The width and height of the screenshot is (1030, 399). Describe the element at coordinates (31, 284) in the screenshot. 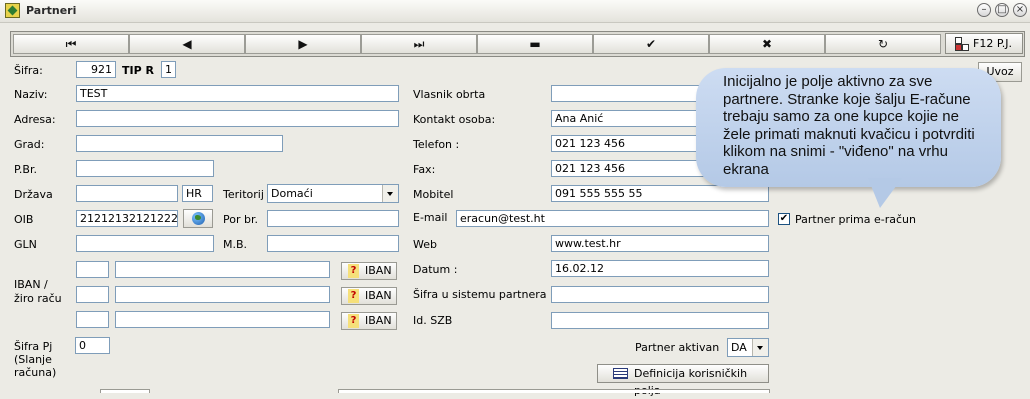

I see `iban-label-line1: IBAN /` at that location.